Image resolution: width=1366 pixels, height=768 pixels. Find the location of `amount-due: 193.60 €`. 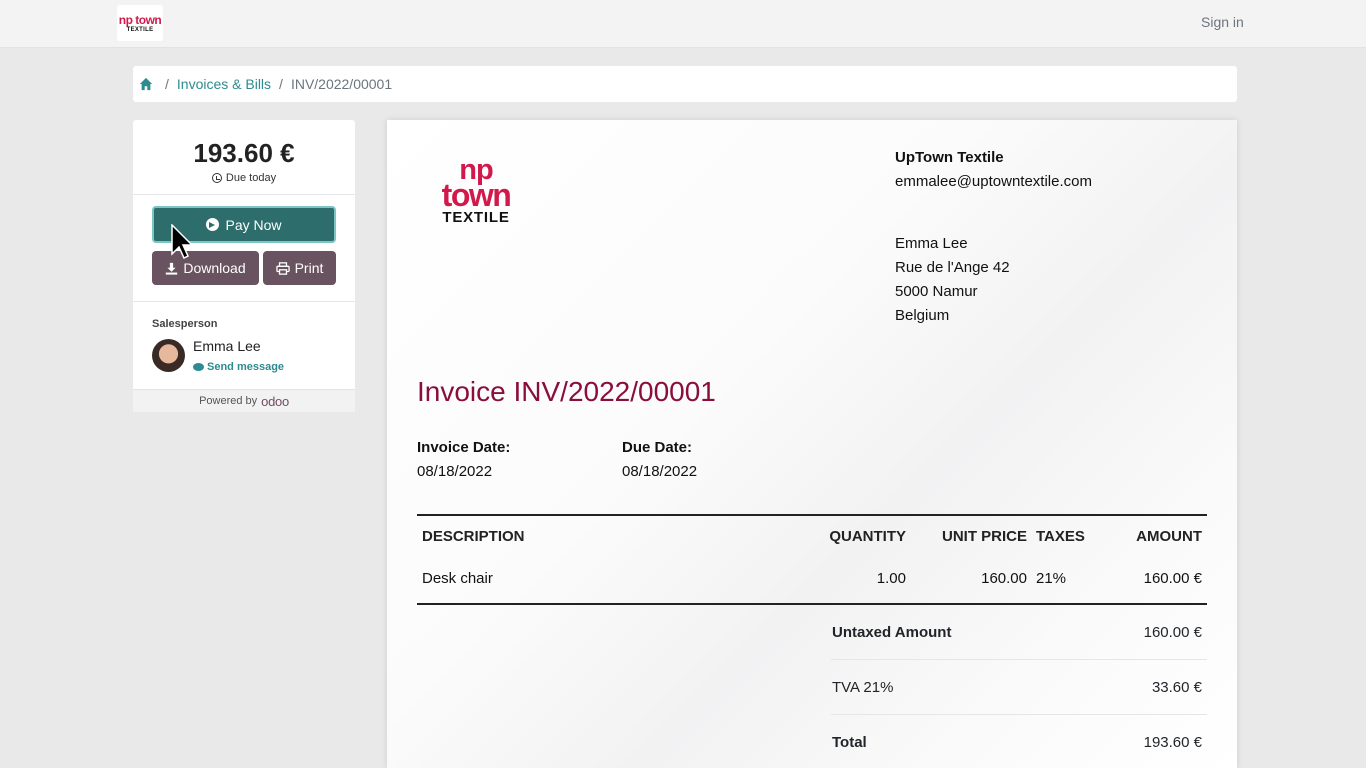

amount-due: 193.60 € is located at coordinates (244, 153).